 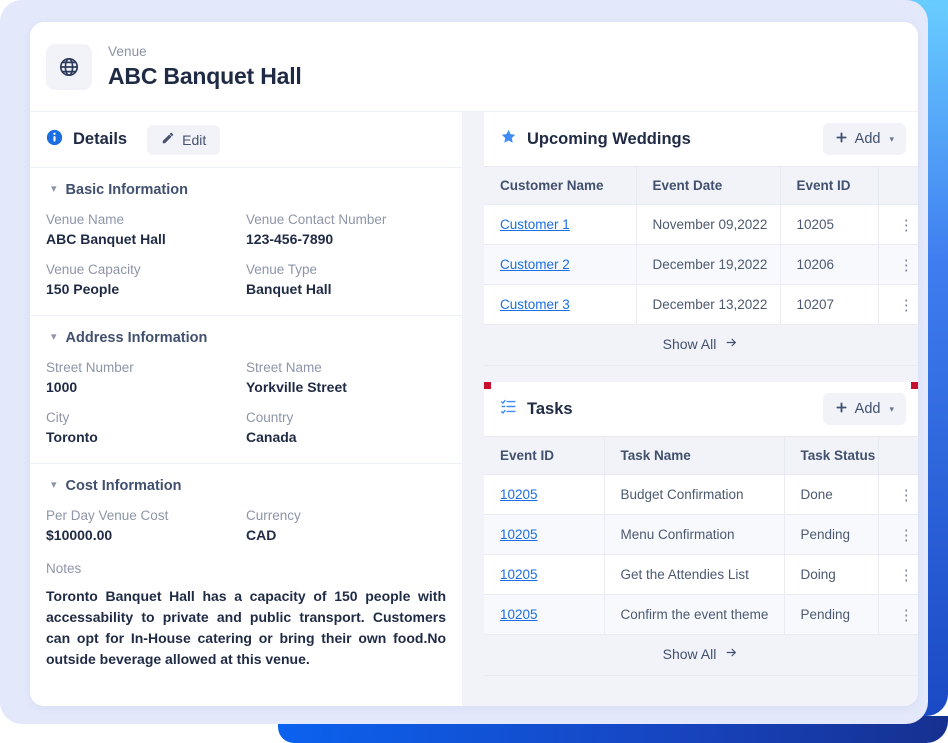 I want to click on field-label: Country, so click(x=270, y=417).